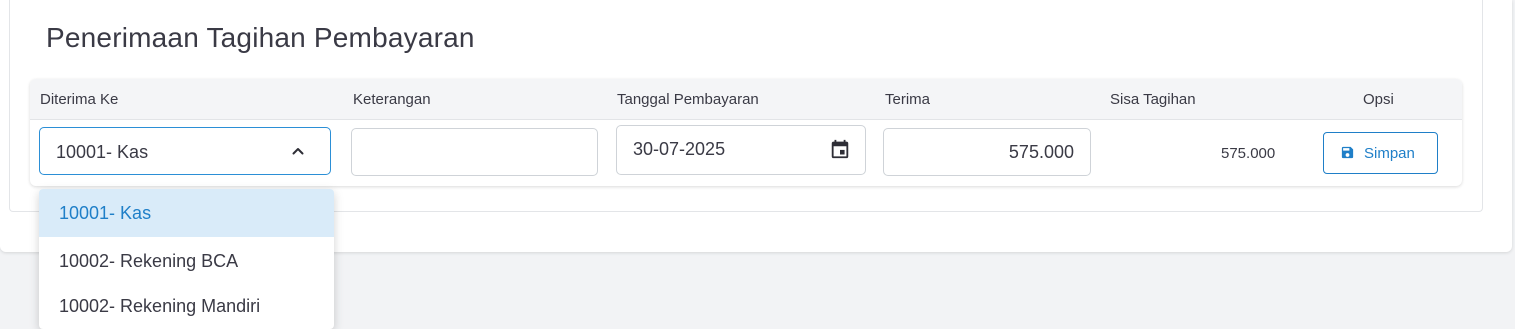  I want to click on save-button: Simpan, so click(1380, 153).